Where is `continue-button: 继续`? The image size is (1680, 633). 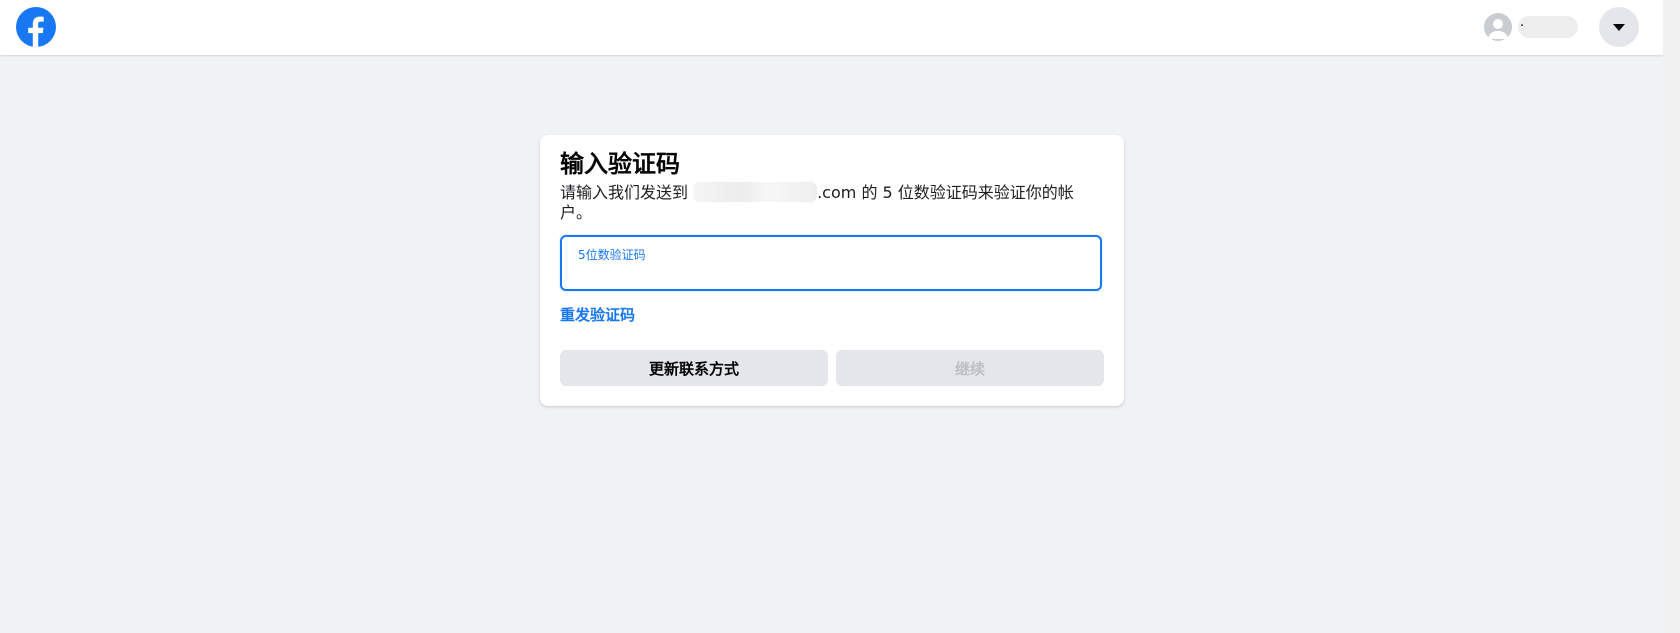
continue-button: 继续 is located at coordinates (970, 368).